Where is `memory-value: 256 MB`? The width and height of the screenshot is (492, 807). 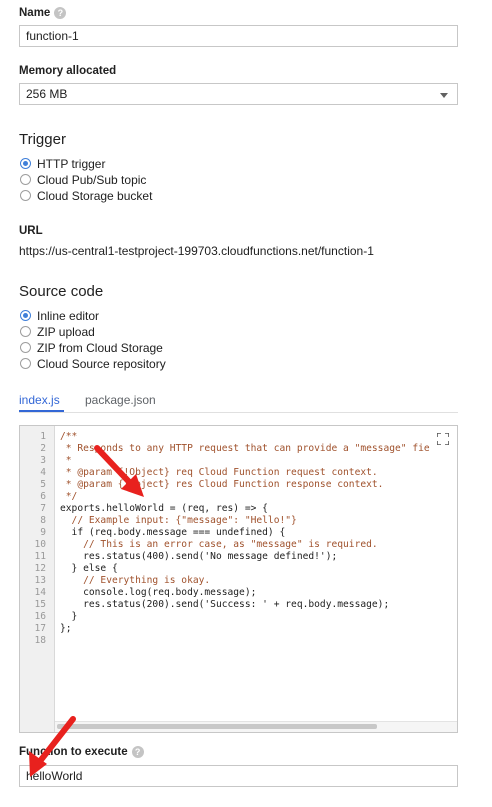 memory-value: 256 MB is located at coordinates (47, 94).